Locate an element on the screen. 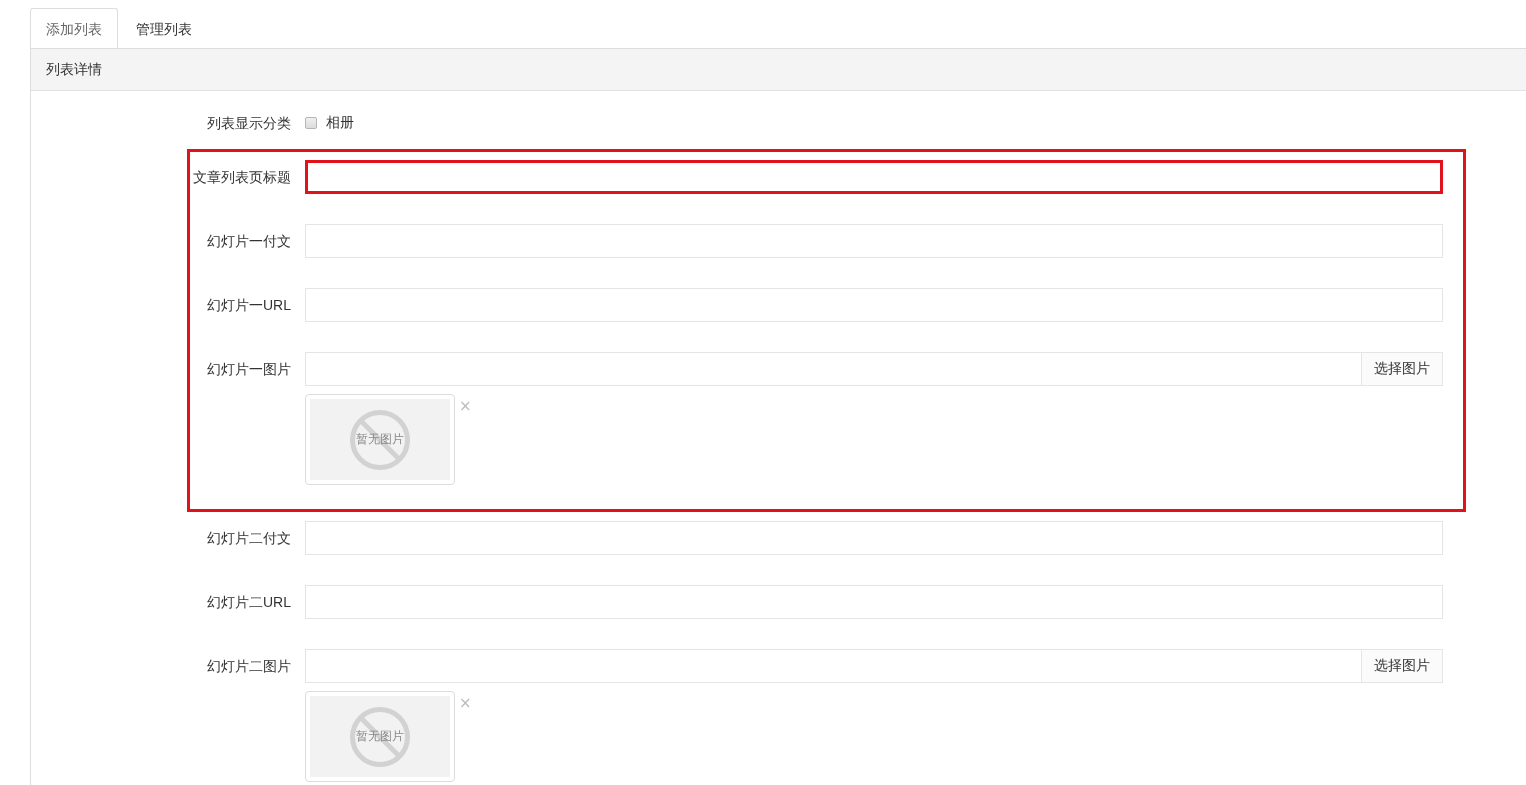 The height and width of the screenshot is (785, 1526). checkbox-label: 相册 is located at coordinates (340, 123).